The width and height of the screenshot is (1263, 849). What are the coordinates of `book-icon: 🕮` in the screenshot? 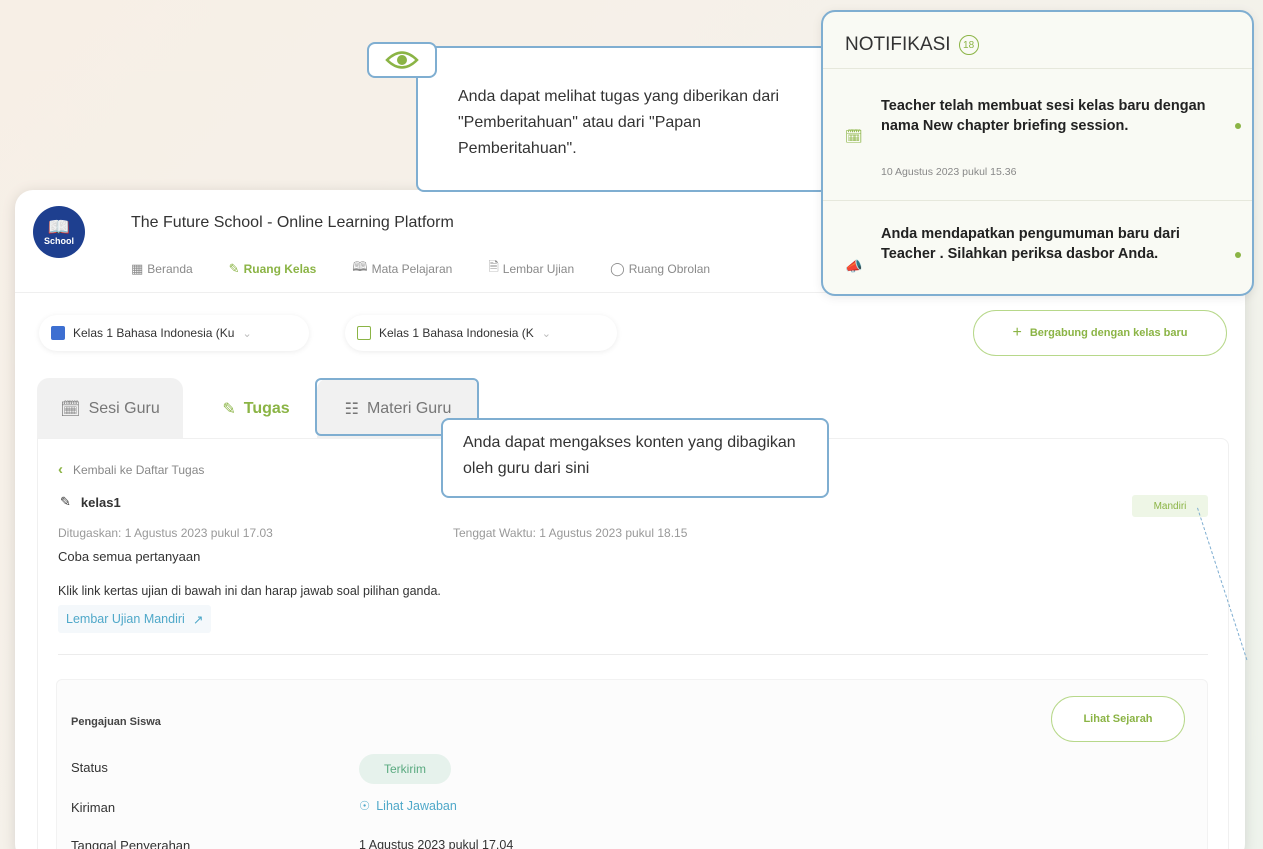 It's located at (360, 266).